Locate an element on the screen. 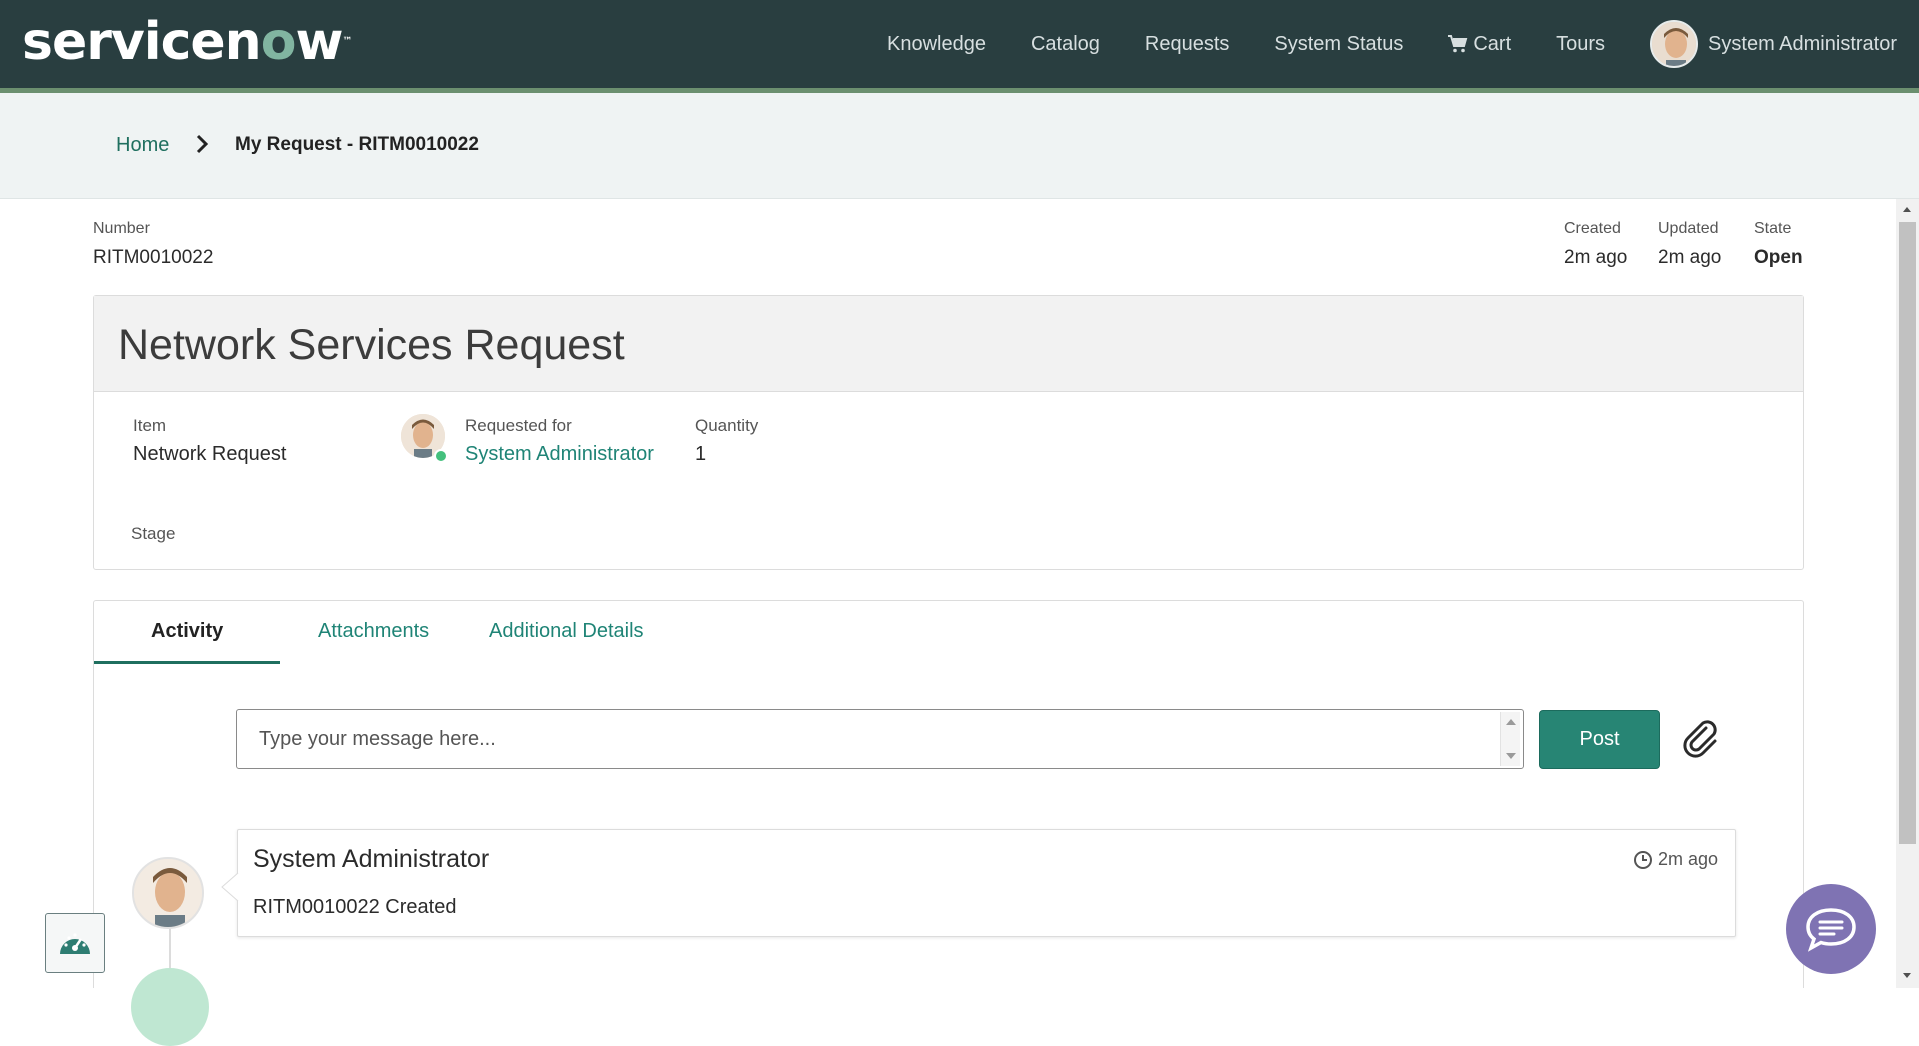 The height and width of the screenshot is (1046, 1919). number-value: RITM0010022 is located at coordinates (153, 257).